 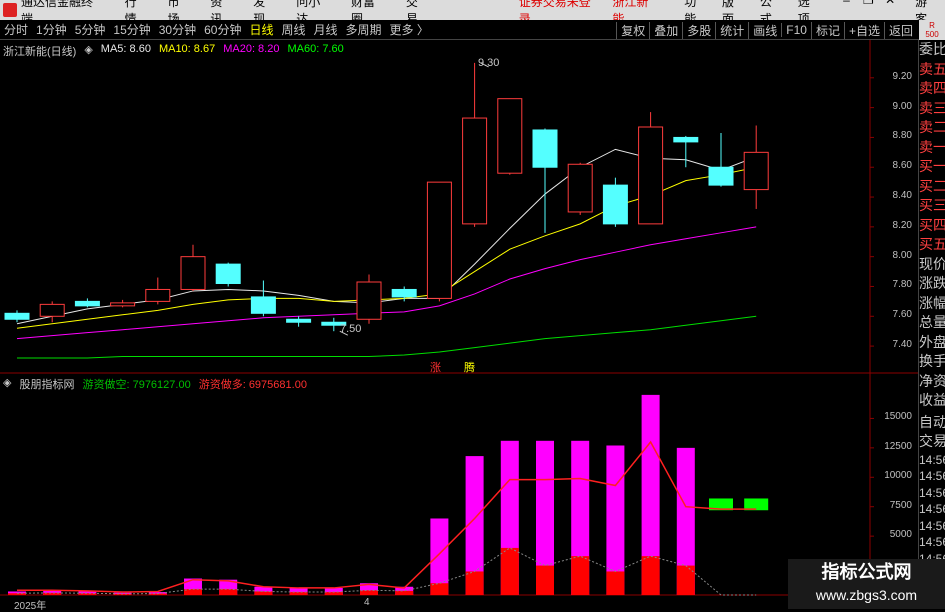 I want to click on chart-title: 浙江新能(日线), so click(x=39, y=51).